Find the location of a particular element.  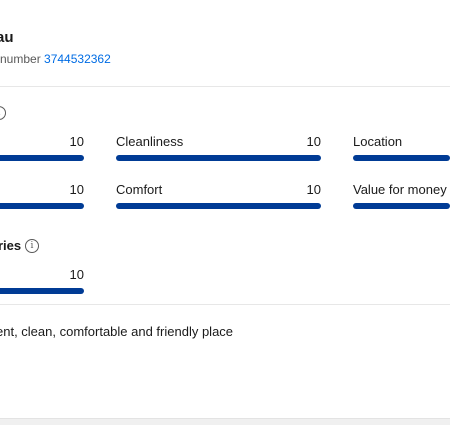

subsection-title: ries is located at coordinates (11, 245).